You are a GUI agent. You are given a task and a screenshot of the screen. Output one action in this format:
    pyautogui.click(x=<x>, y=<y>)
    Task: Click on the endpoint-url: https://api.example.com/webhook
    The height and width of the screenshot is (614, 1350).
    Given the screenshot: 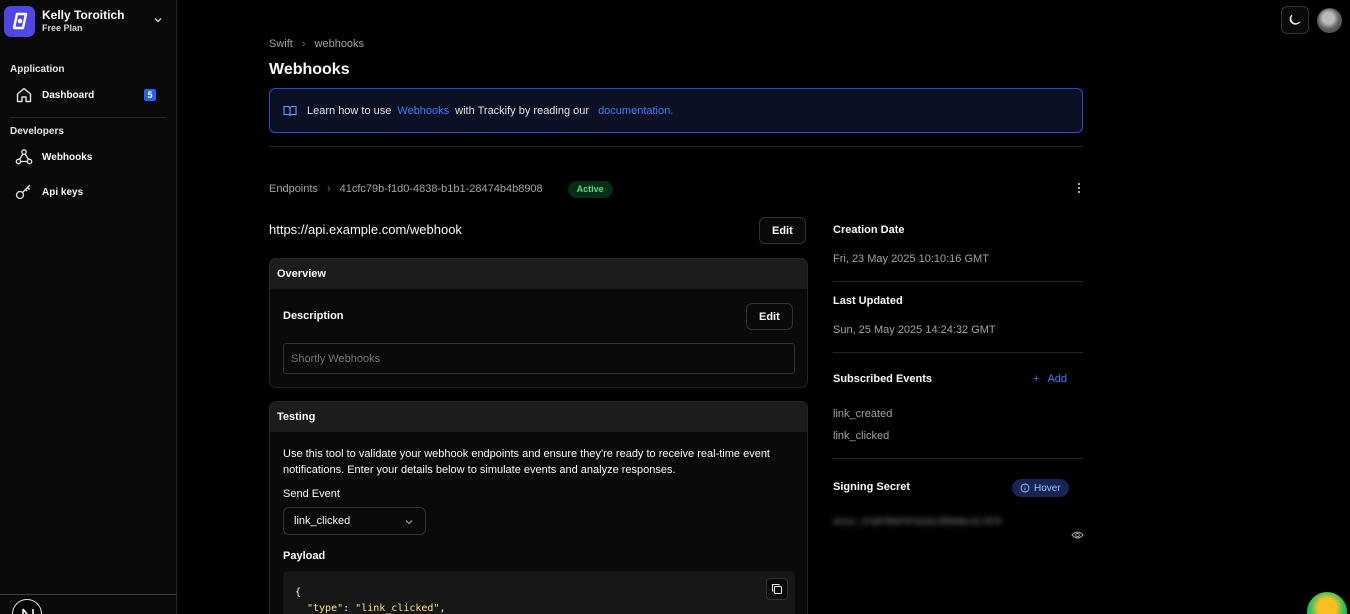 What is the action you would take?
    pyautogui.click(x=365, y=229)
    